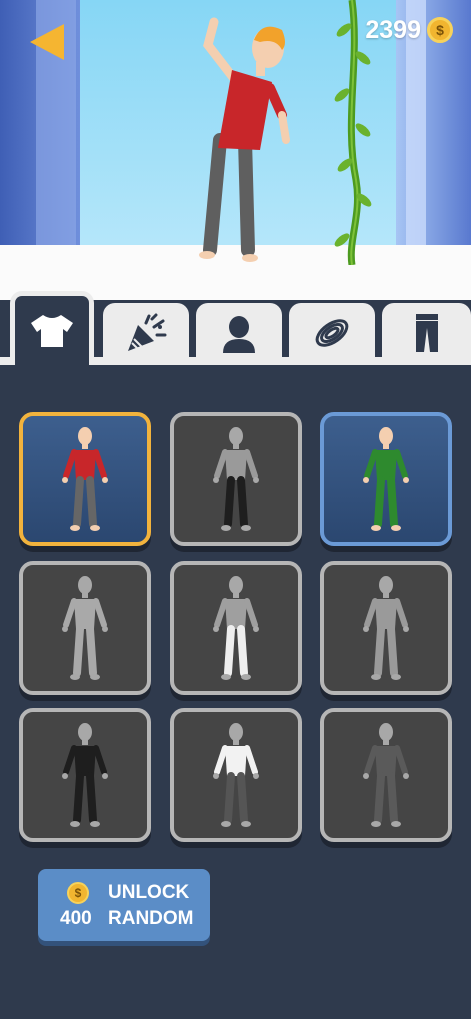 The width and height of the screenshot is (471, 1019). Describe the element at coordinates (393, 29) in the screenshot. I see `coin-amount: 2399` at that location.